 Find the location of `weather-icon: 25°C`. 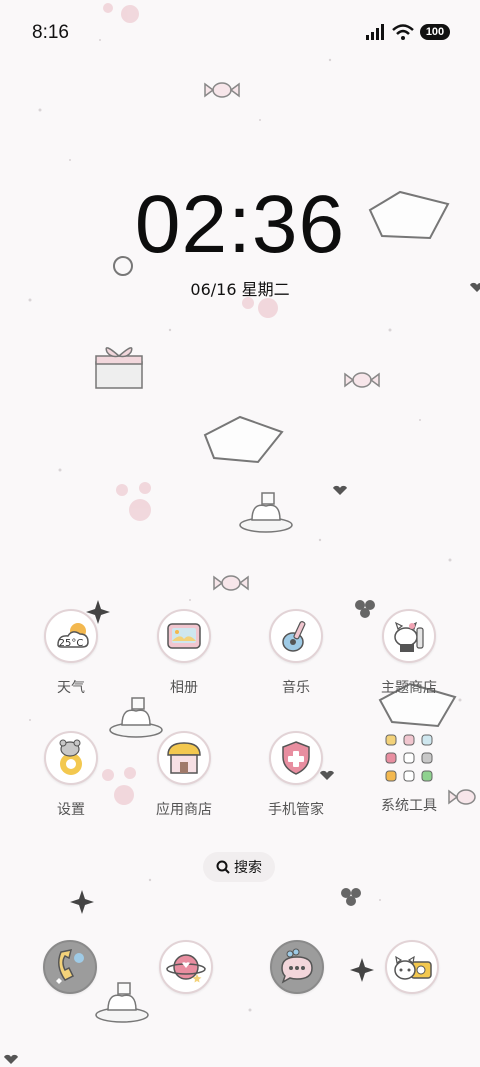

weather-icon: 25°C is located at coordinates (71, 636).